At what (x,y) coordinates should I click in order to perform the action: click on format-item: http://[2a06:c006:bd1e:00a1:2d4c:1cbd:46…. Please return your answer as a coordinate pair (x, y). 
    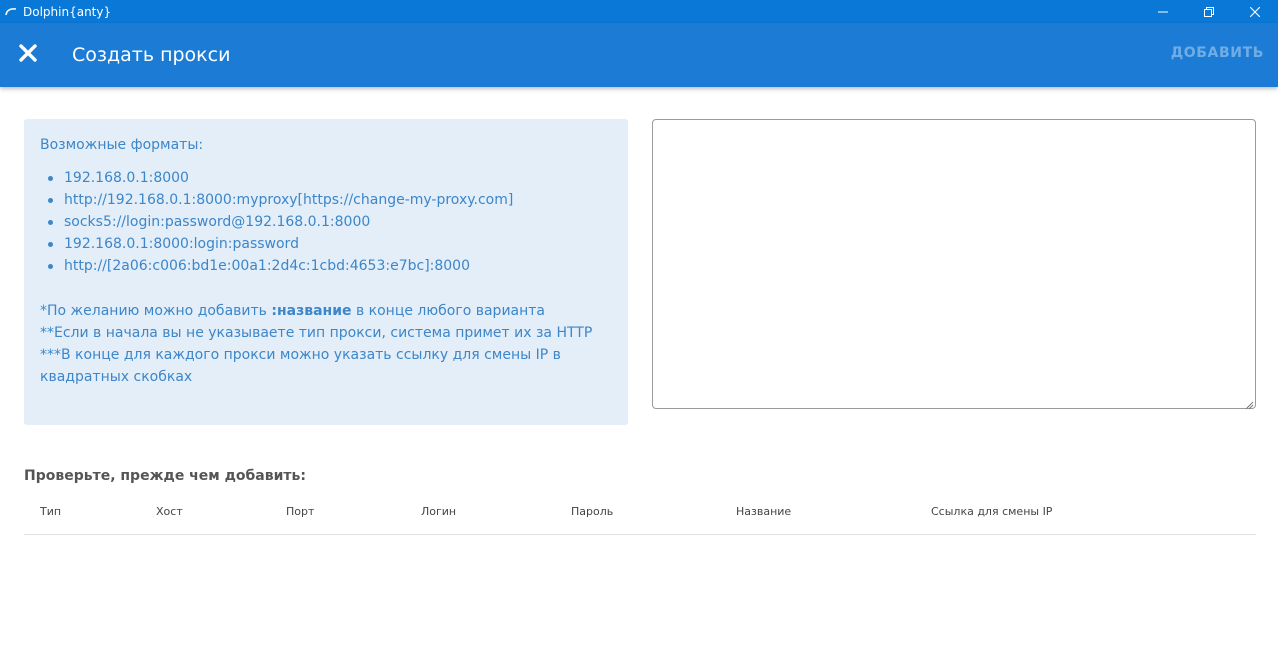
    Looking at the image, I should click on (330, 266).